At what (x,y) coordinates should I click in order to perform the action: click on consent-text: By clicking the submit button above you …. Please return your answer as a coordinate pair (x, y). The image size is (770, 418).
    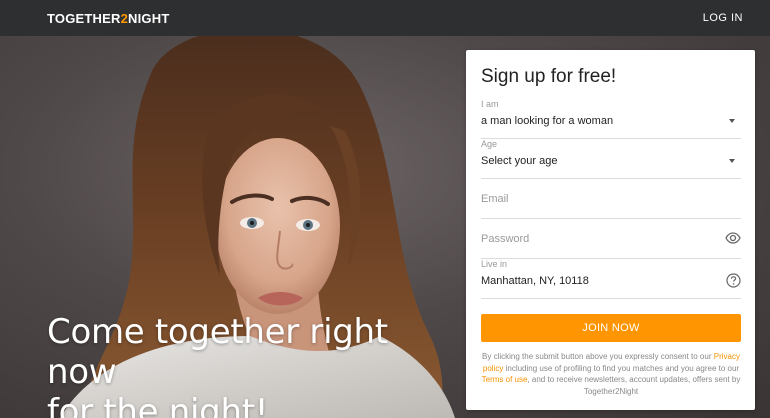
    Looking at the image, I should click on (611, 374).